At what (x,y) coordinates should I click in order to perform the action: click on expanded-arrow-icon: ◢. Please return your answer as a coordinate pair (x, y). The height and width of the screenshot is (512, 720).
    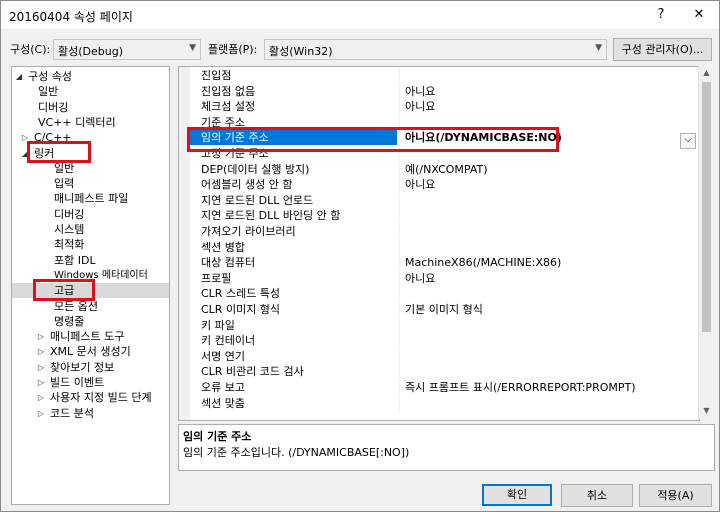
    Looking at the image, I should click on (19, 76).